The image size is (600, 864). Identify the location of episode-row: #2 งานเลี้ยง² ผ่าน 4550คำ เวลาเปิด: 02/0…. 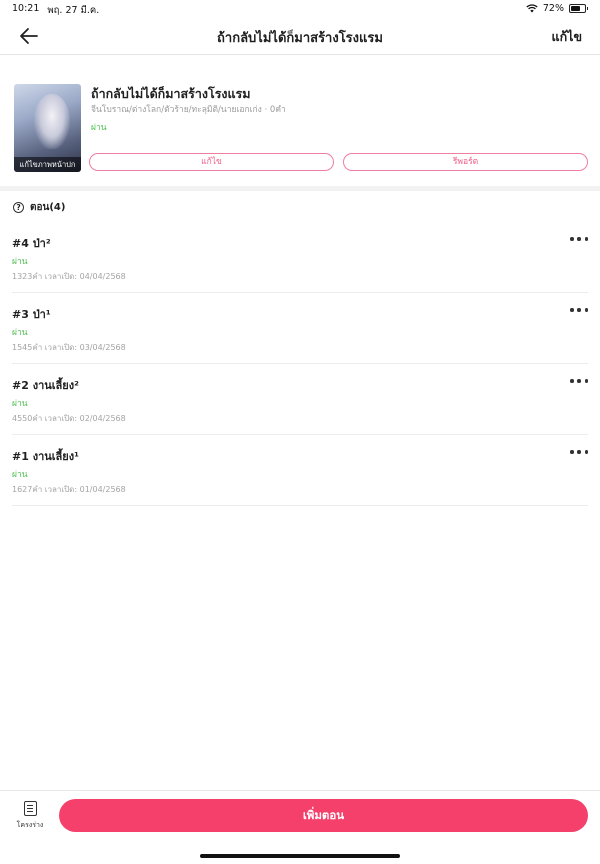
(300, 399).